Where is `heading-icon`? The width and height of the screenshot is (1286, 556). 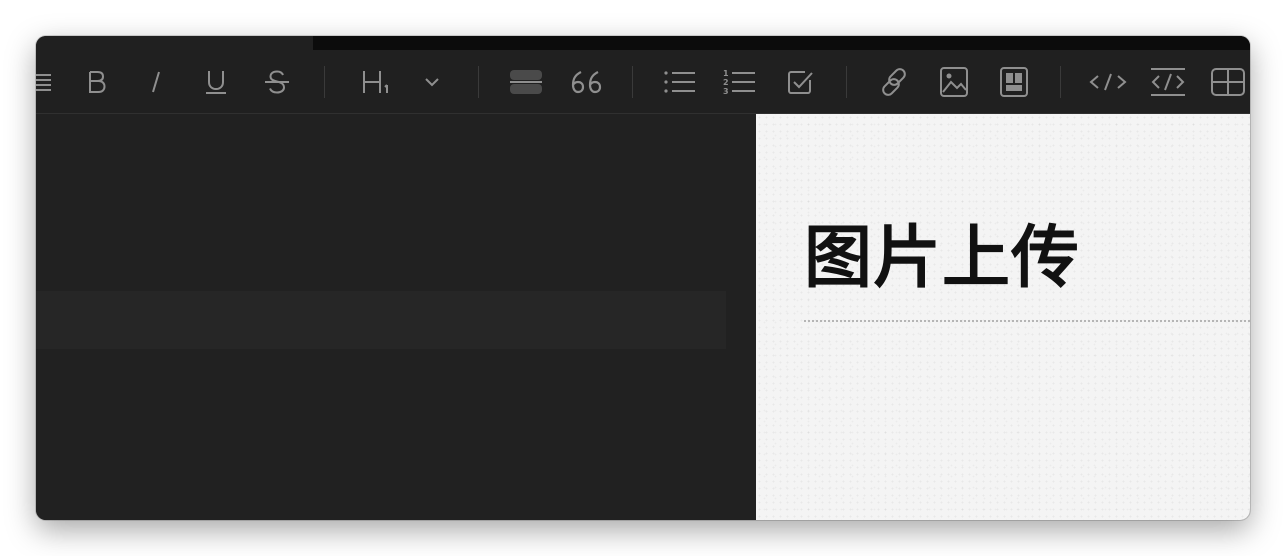 heading-icon is located at coordinates (375, 82).